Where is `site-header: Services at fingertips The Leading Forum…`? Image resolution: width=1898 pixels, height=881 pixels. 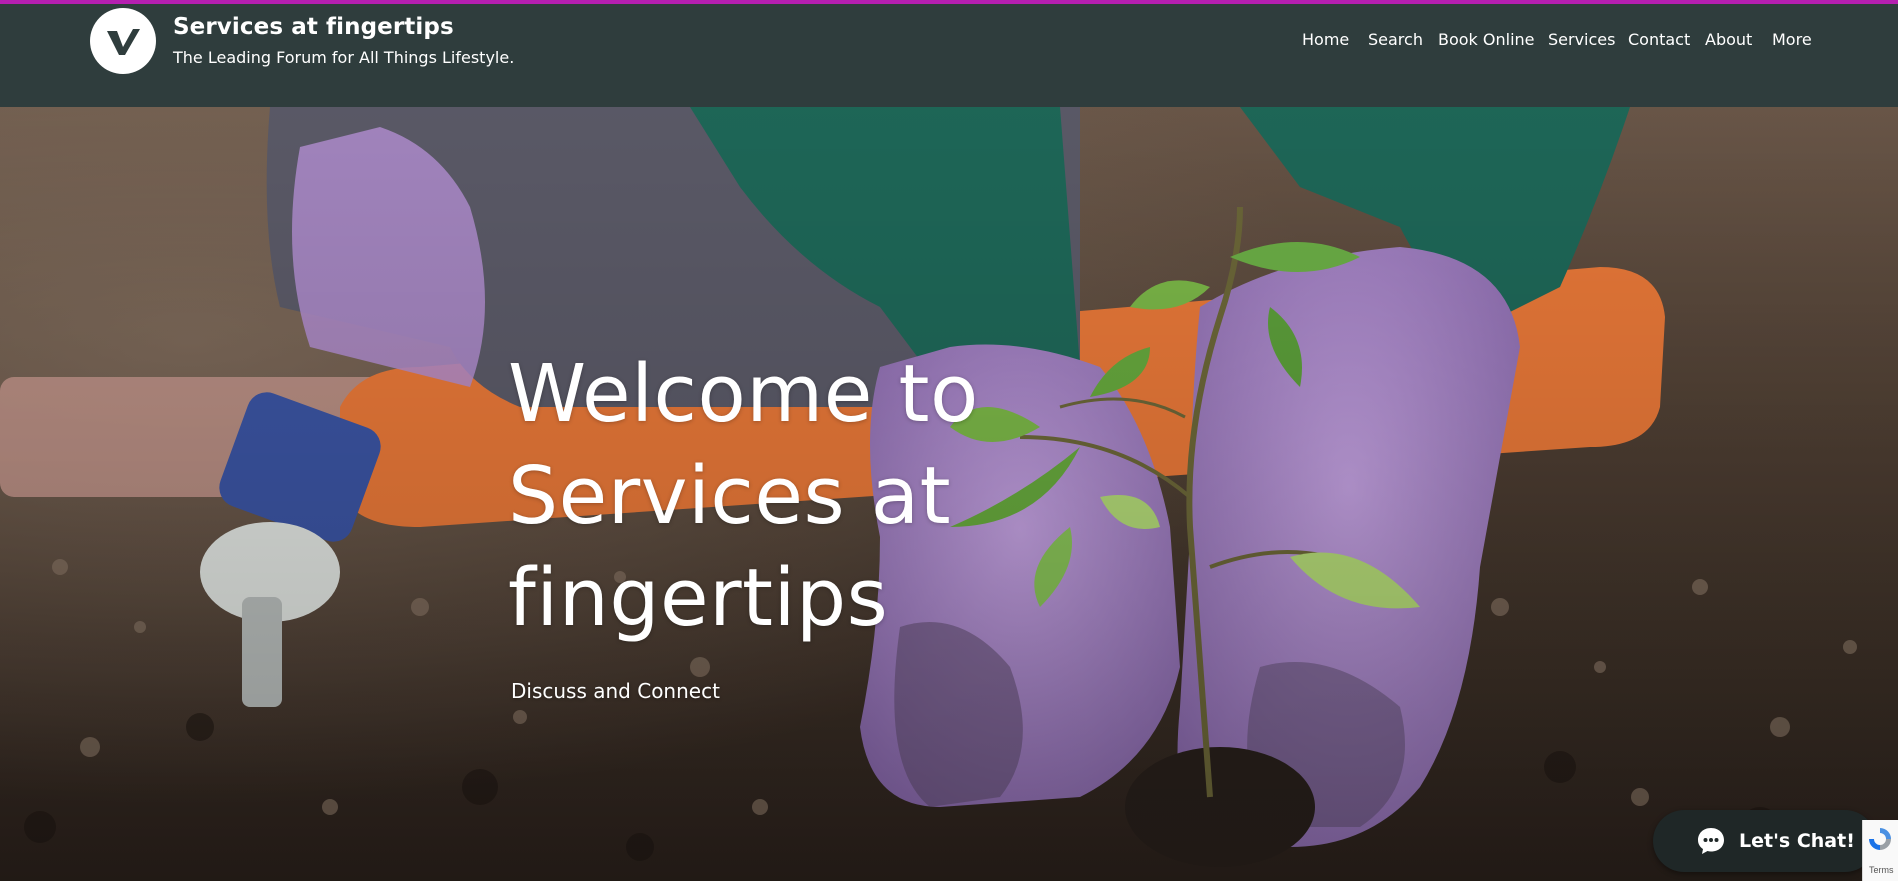
site-header: Services at fingertips The Leading Forum… is located at coordinates (949, 55).